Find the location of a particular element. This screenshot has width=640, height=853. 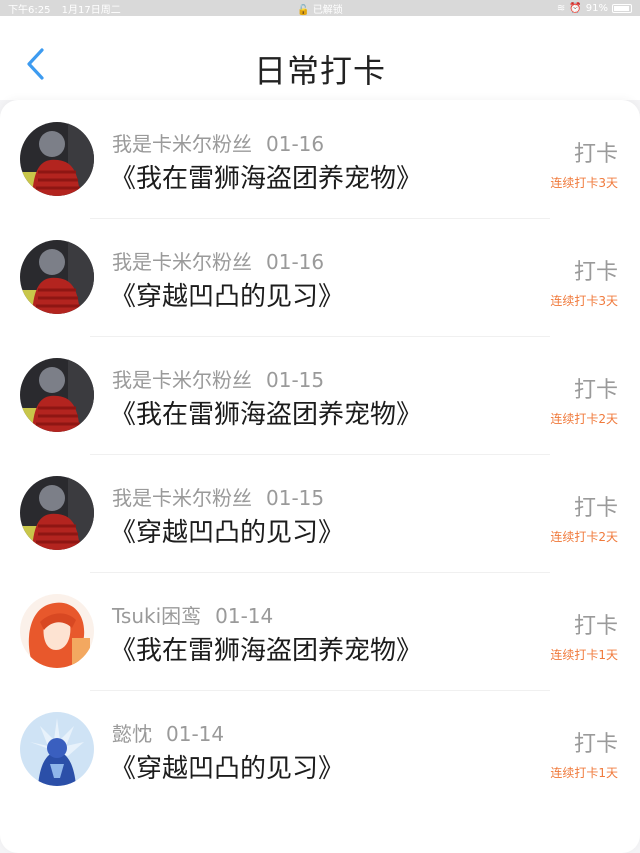

list-item: 我是卡米尔粉丝 01-15 《我在雷狮海盗团养宠物》 打卡 连续打卡2天 is located at coordinates (320, 395).